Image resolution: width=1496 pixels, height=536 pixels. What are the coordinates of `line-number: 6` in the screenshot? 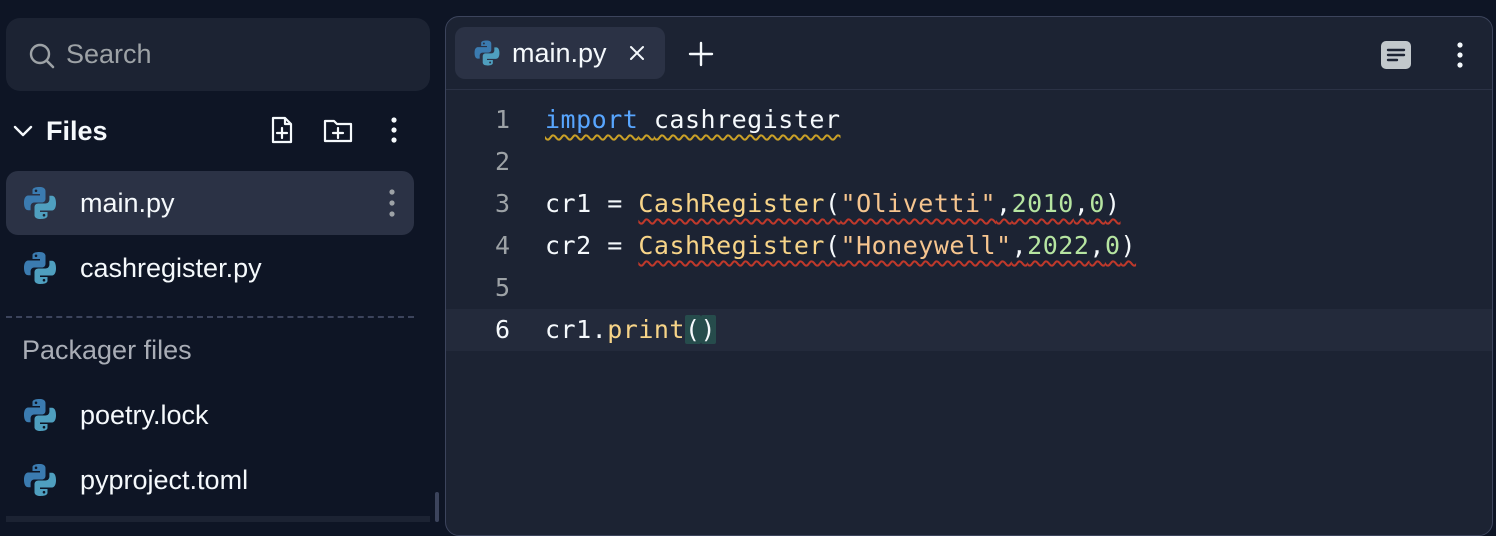 It's located at (502, 329).